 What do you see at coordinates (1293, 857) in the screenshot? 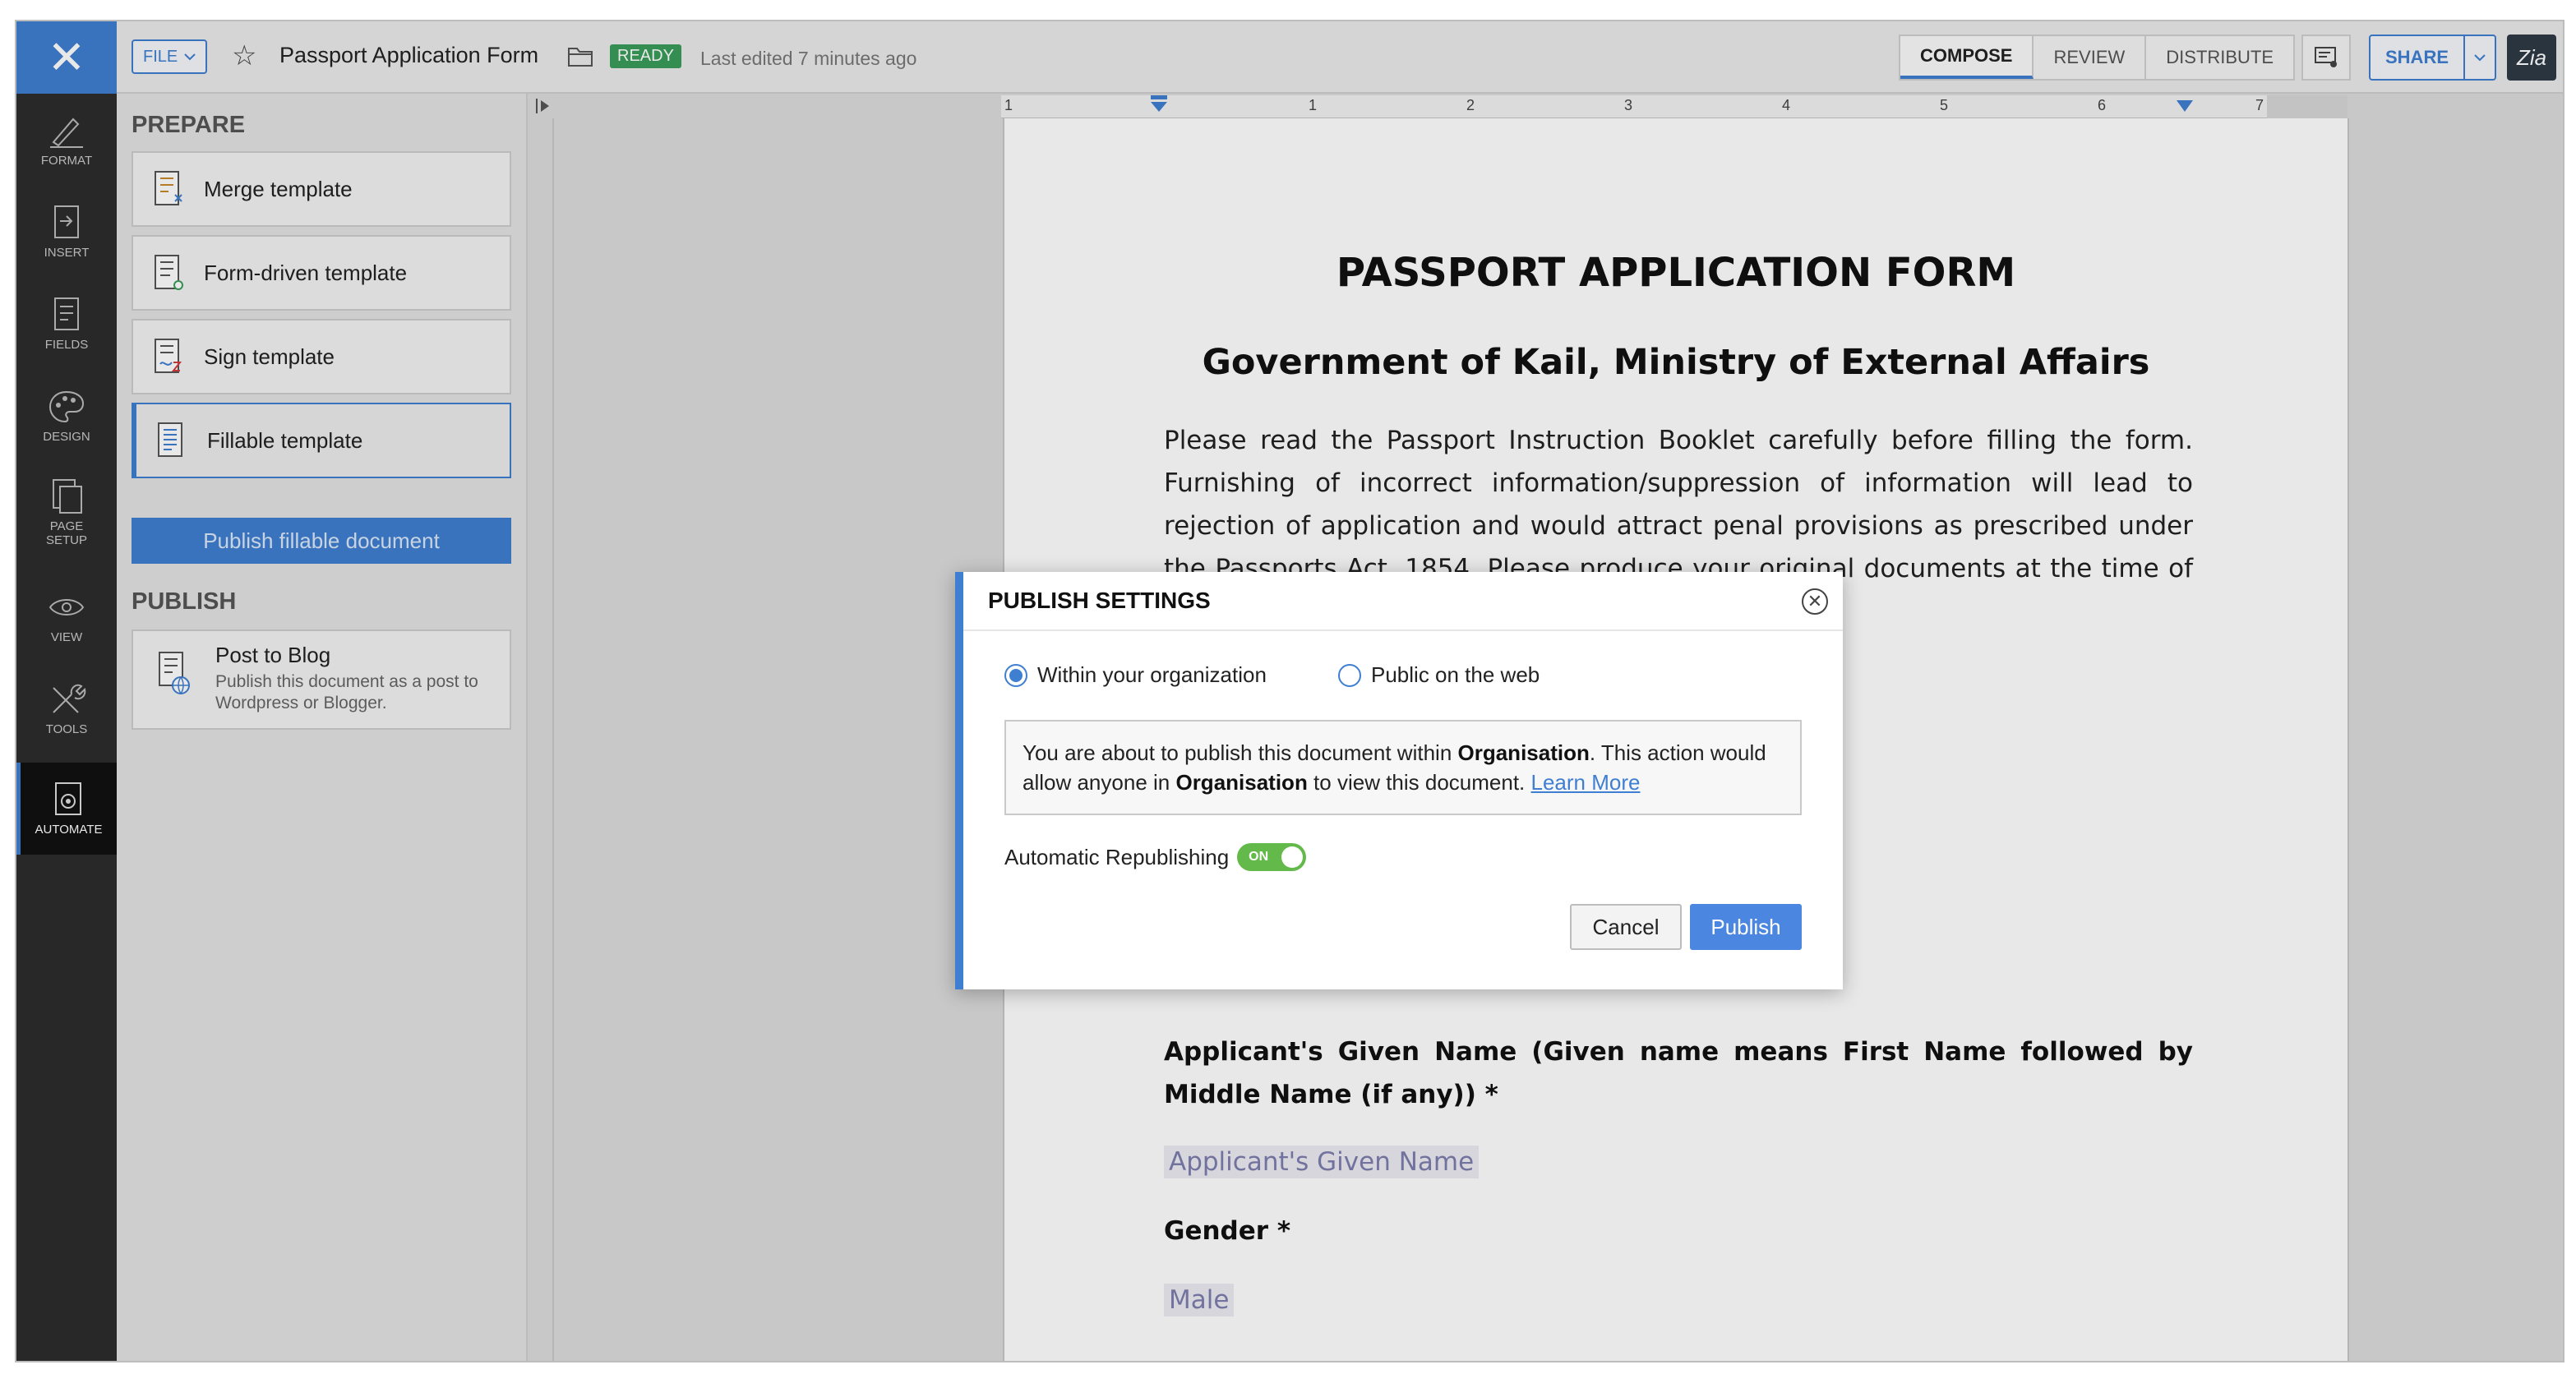
I see `toggle-knob` at bounding box center [1293, 857].